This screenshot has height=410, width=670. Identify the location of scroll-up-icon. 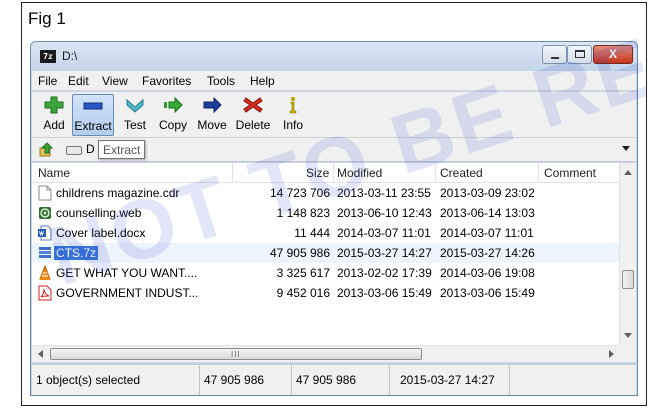
(628, 172).